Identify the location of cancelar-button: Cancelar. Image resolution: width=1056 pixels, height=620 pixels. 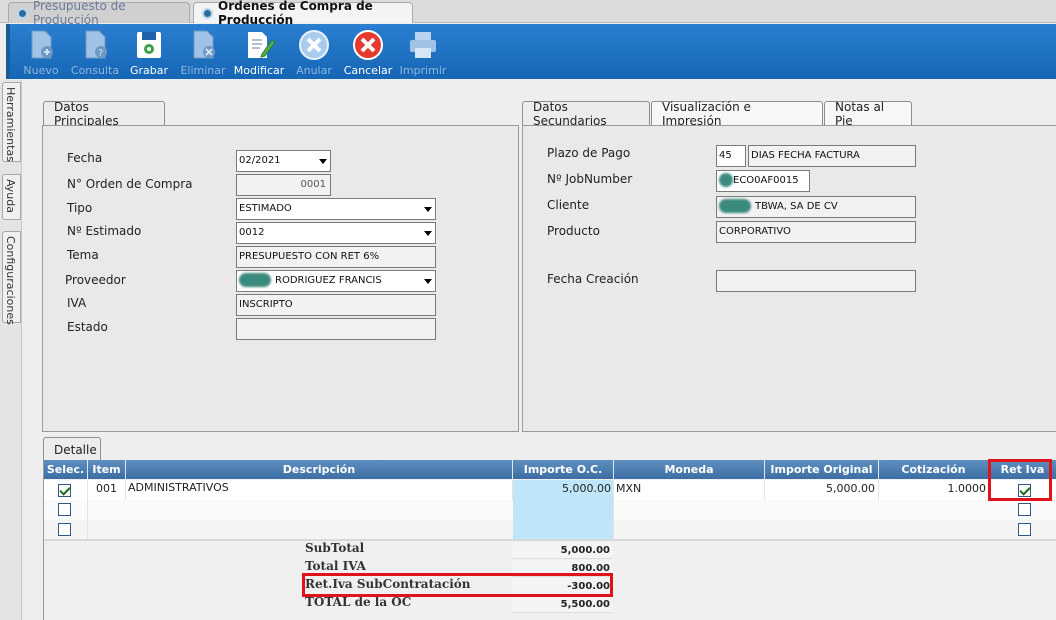
(368, 53).